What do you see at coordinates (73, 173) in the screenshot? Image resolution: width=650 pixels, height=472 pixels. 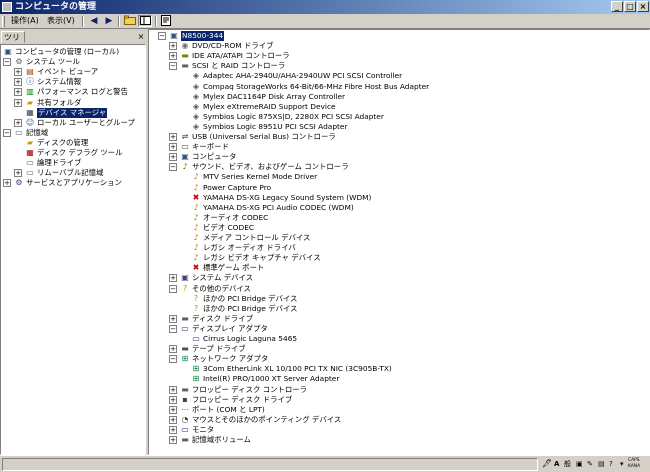 I see `tree-item: + ▭ リムーバブル記憶域` at bounding box center [73, 173].